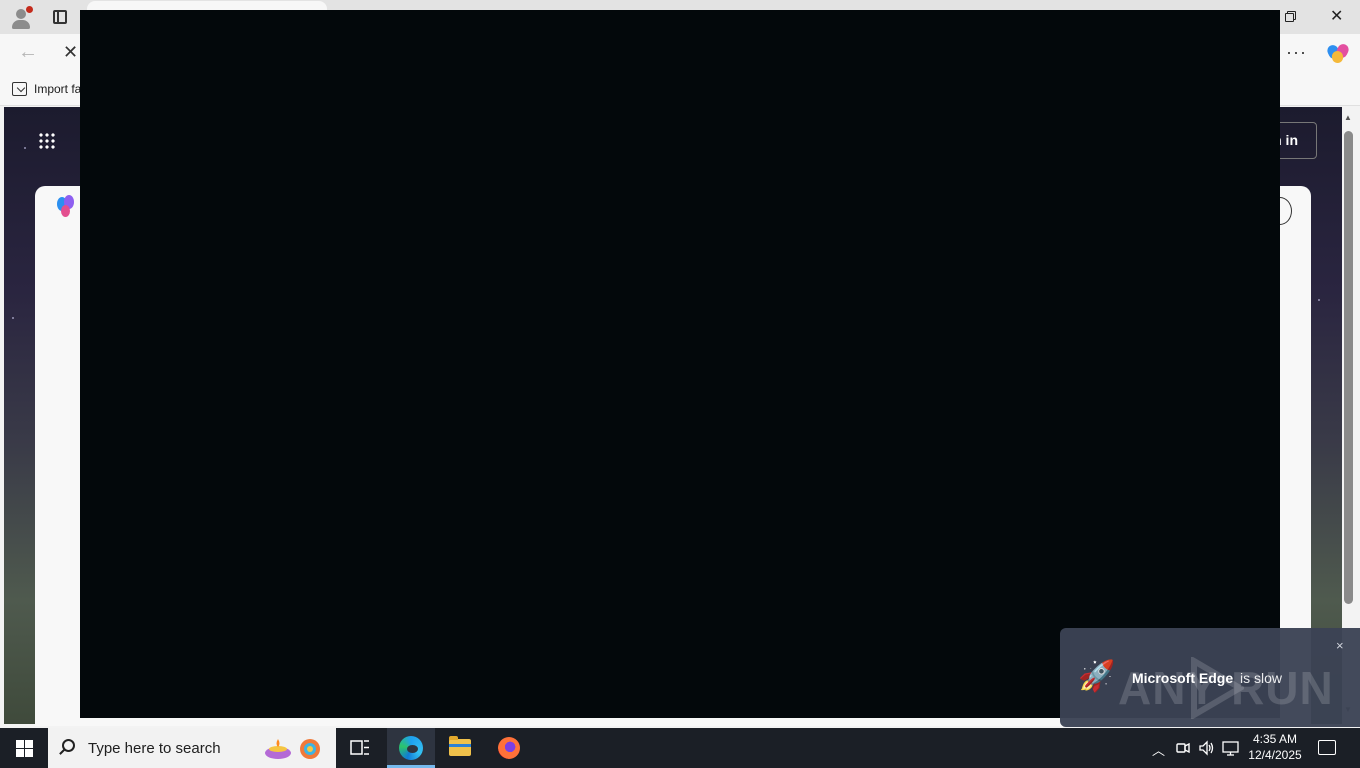 The width and height of the screenshot is (1360, 768). I want to click on network-icon, so click(1230, 748).